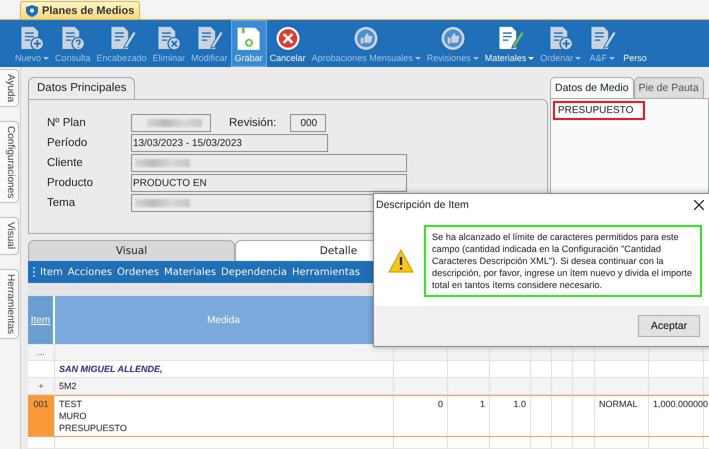 This screenshot has width=709, height=449. What do you see at coordinates (93, 428) in the screenshot?
I see `measure-text: PRESUPUESTO` at bounding box center [93, 428].